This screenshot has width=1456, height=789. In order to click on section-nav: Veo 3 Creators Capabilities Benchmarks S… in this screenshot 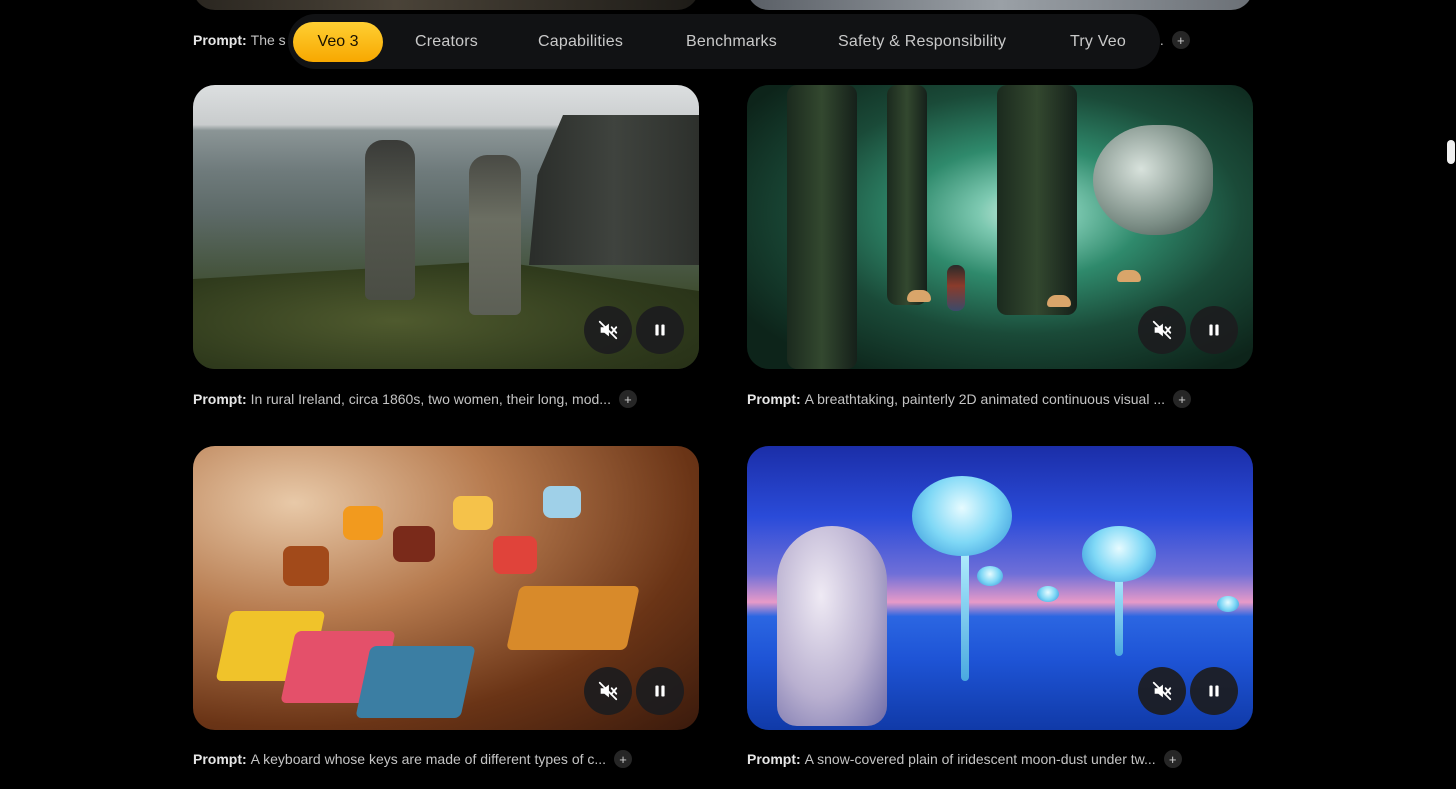, I will do `click(724, 41)`.